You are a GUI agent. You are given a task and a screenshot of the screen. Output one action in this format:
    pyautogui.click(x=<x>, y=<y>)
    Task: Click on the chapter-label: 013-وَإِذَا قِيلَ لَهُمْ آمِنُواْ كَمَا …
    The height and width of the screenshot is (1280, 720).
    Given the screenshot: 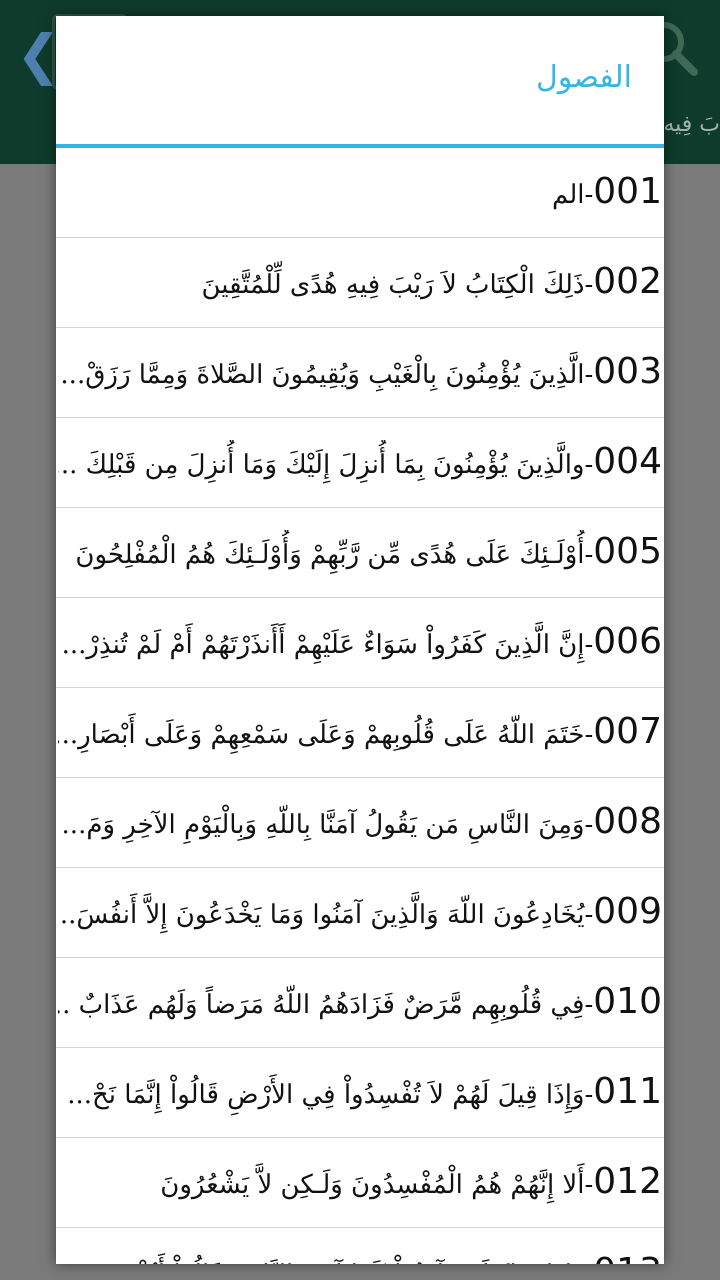 What is the action you would take?
    pyautogui.click(x=360, y=1257)
    